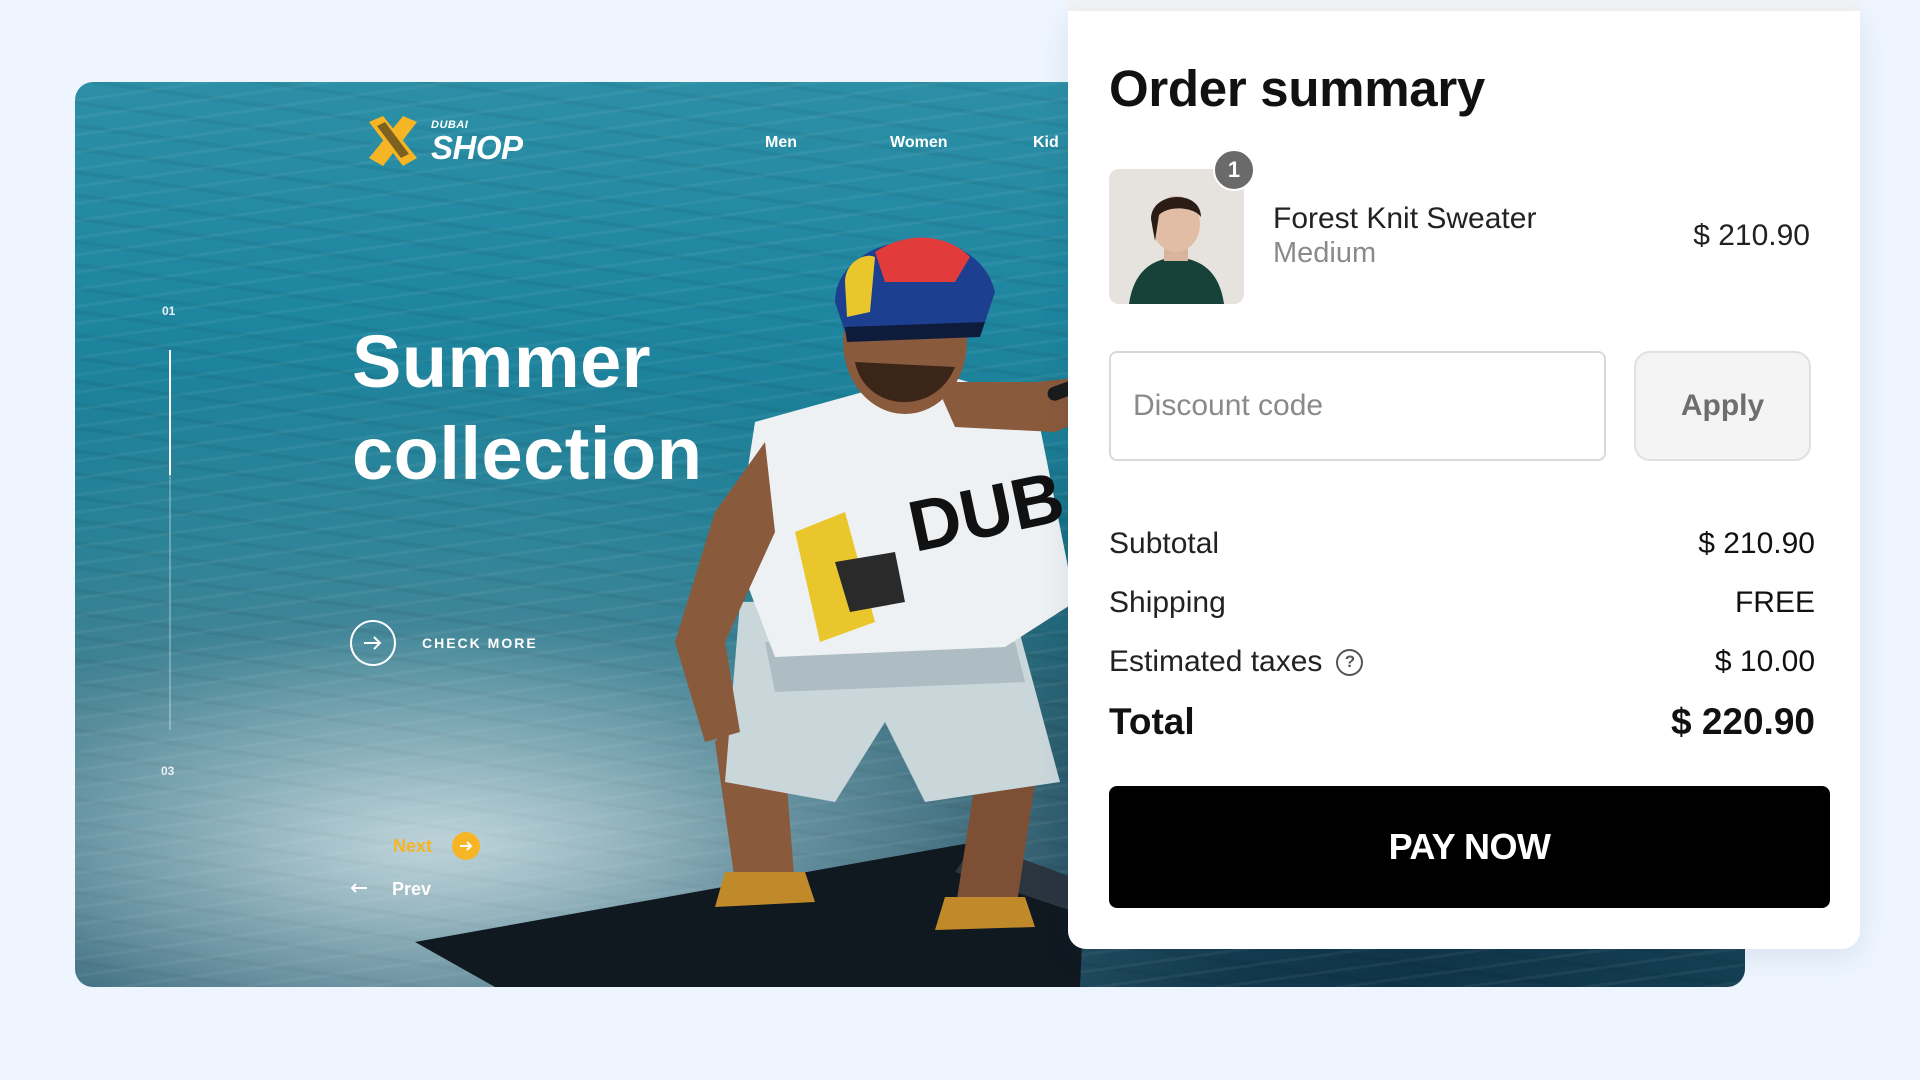 This screenshot has width=1920, height=1080. Describe the element at coordinates (466, 846) in the screenshot. I see `arrow-right-icon` at that location.